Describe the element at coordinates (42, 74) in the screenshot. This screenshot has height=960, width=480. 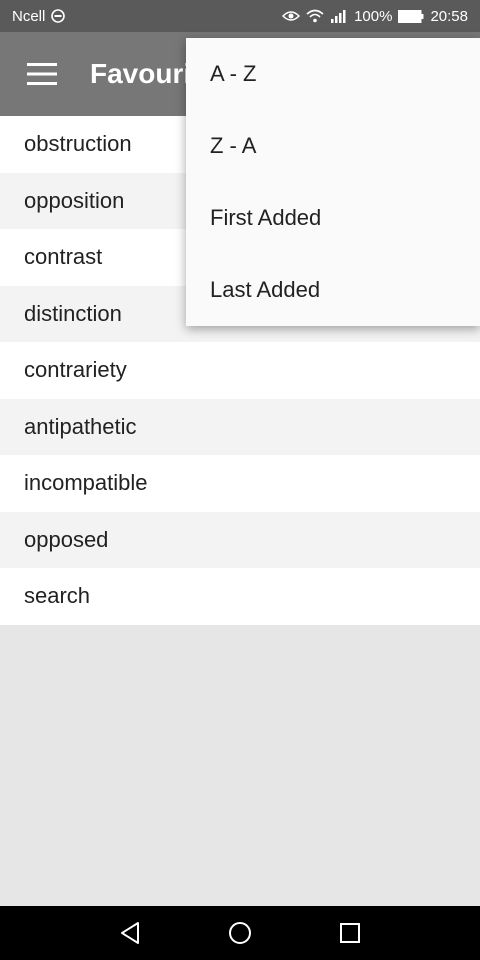
I see `hamburger-menu-icon` at that location.